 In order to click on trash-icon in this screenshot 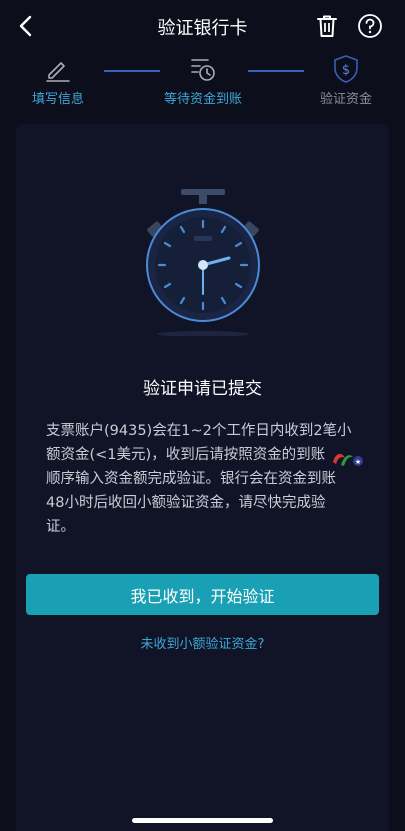, I will do `click(327, 26)`.